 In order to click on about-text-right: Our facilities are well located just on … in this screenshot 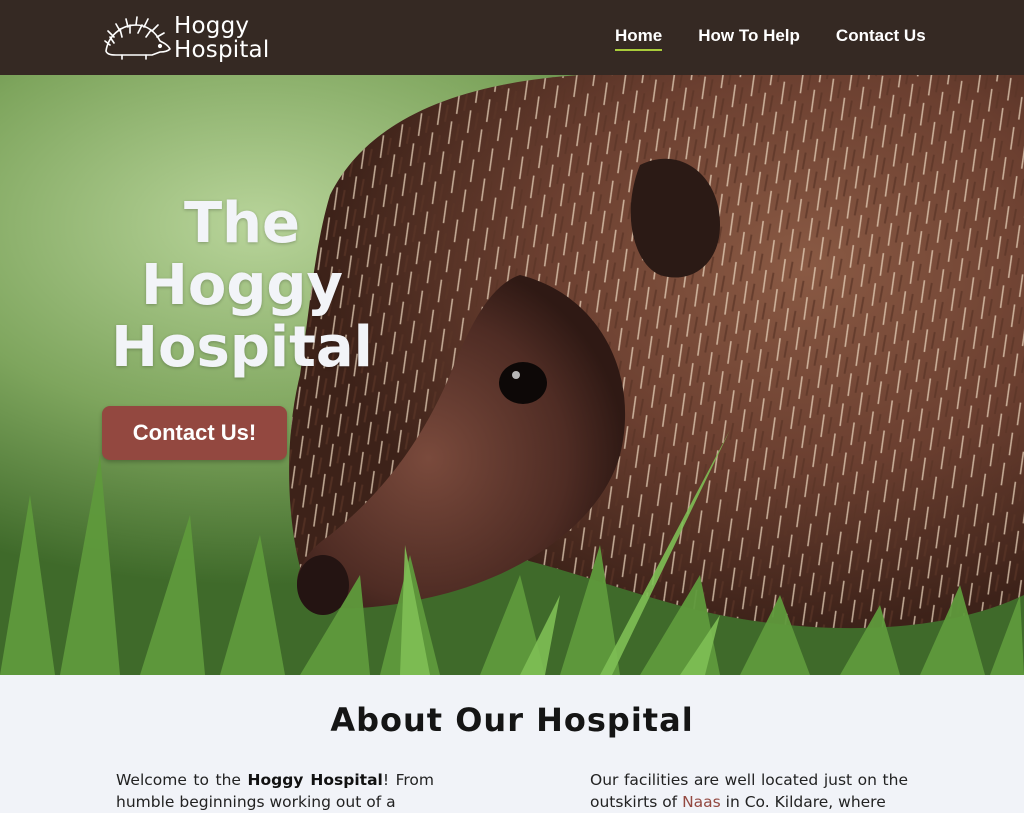, I will do `click(749, 791)`.